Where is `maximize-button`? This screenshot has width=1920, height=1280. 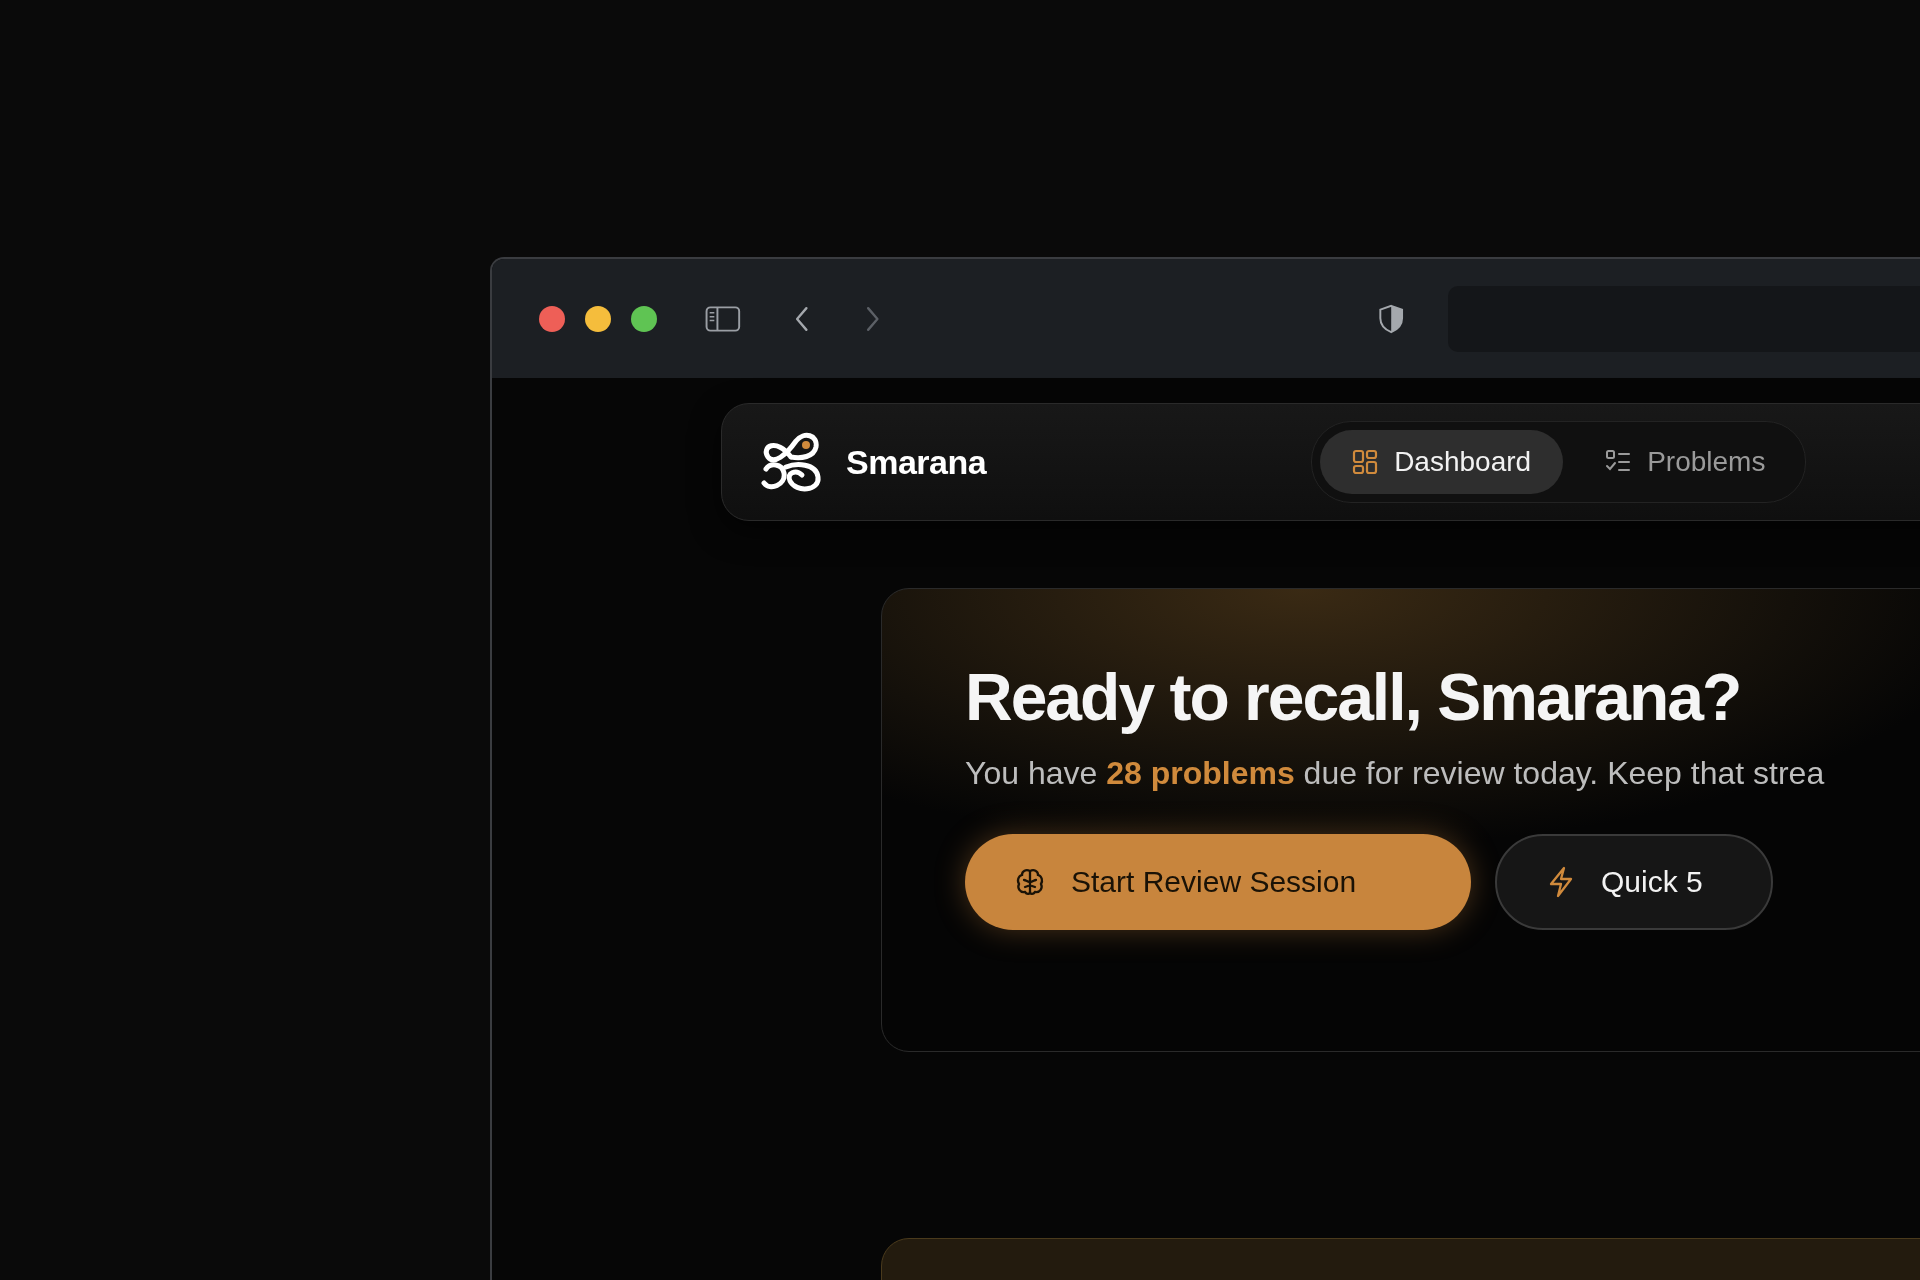 maximize-button is located at coordinates (644, 318).